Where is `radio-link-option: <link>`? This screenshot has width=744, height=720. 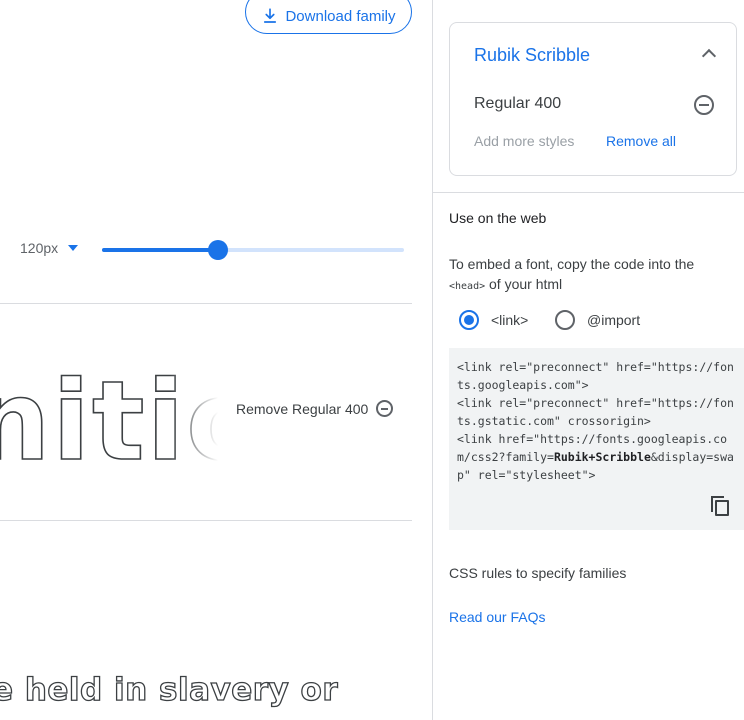 radio-link-option: <link> is located at coordinates (493, 320).